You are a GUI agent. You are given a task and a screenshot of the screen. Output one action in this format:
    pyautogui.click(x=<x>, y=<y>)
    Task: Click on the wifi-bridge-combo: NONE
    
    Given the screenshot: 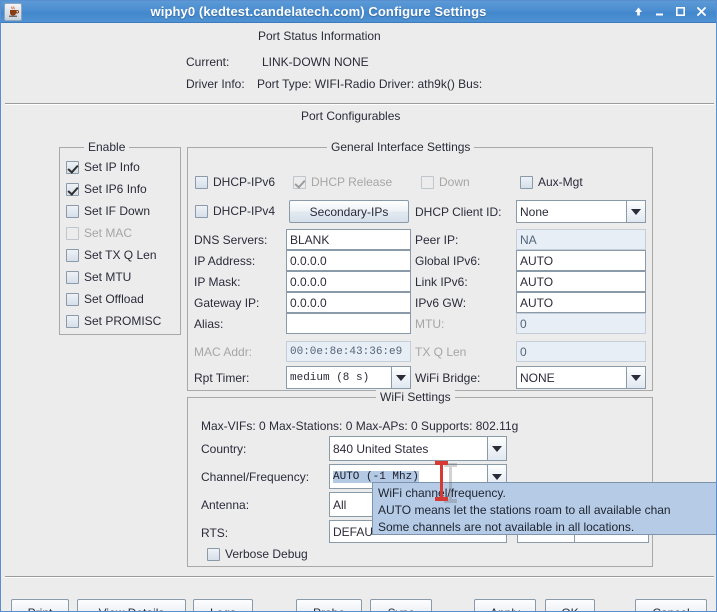 What is the action you would take?
    pyautogui.click(x=581, y=377)
    